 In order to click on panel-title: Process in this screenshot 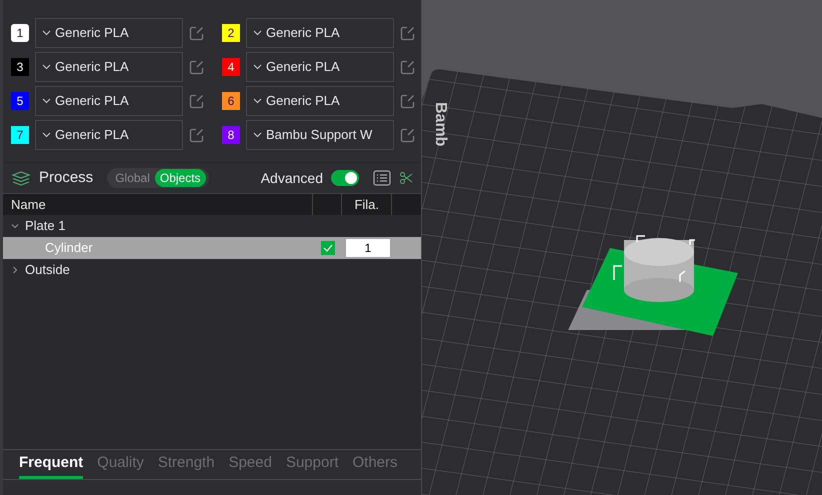, I will do `click(66, 178)`.